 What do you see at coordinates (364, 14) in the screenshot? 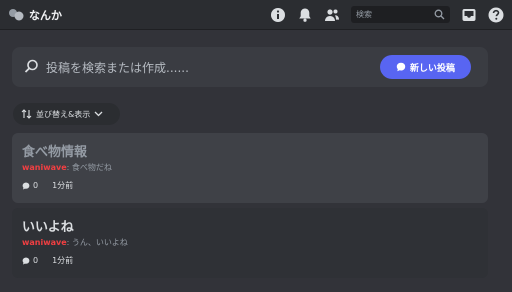
I see `search-placeholder: 検索` at bounding box center [364, 14].